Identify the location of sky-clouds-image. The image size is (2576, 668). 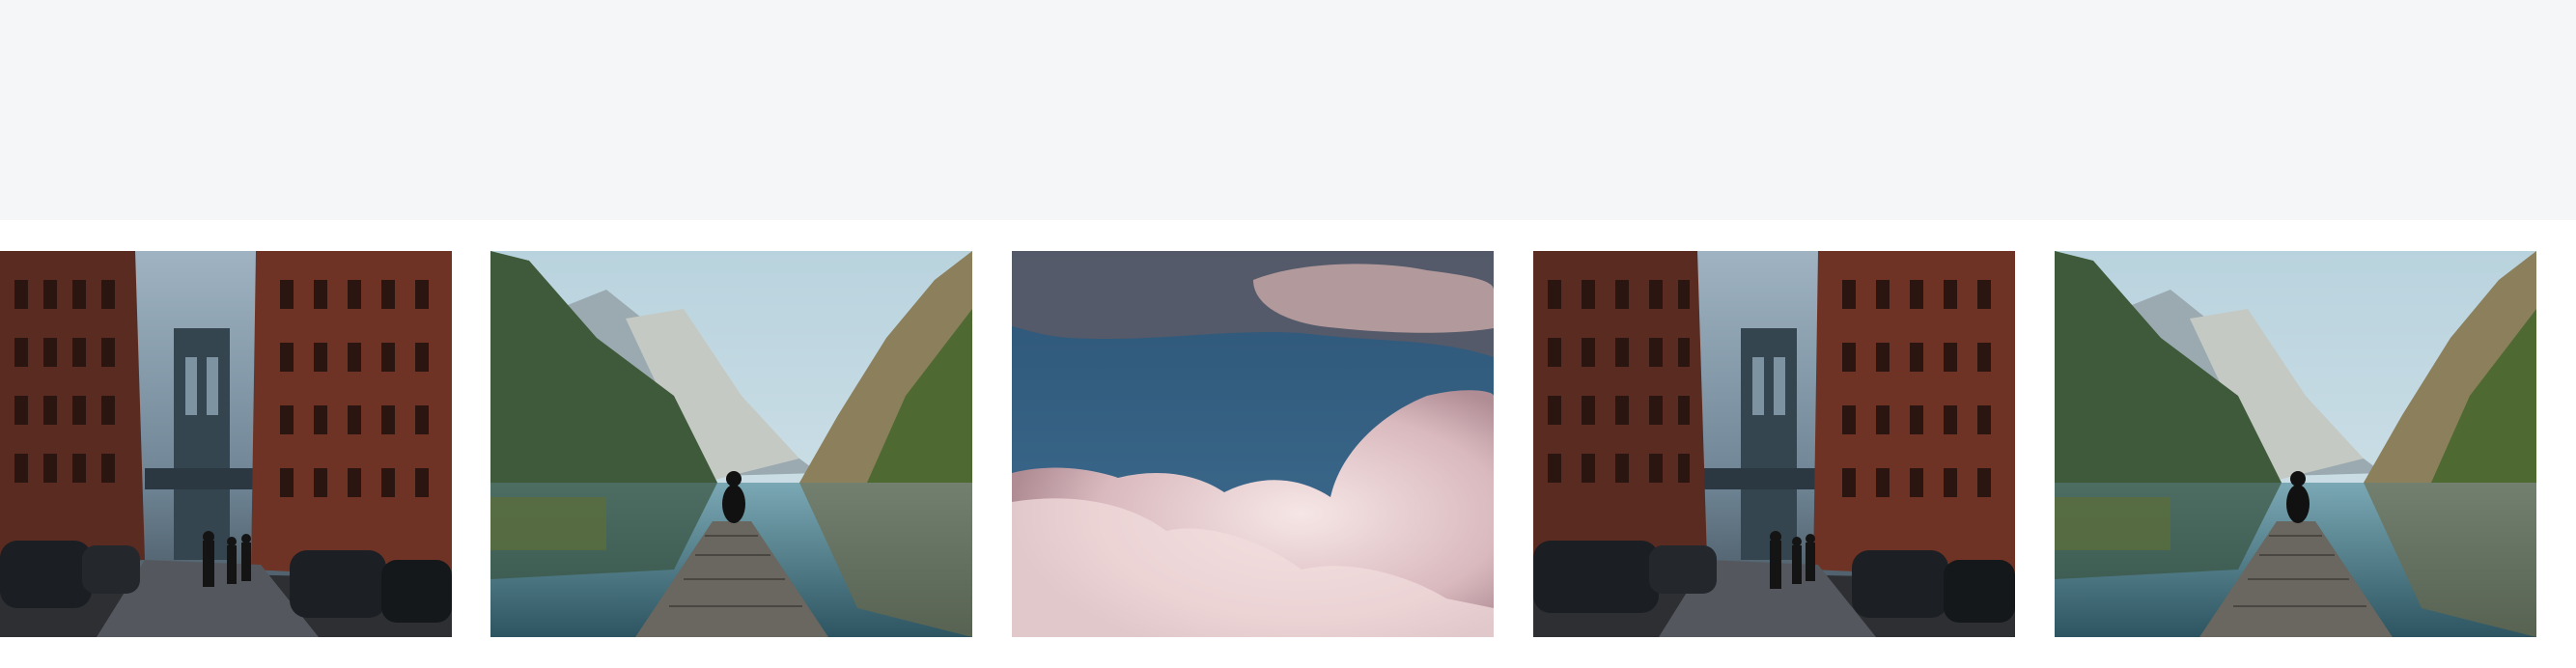
(1253, 444).